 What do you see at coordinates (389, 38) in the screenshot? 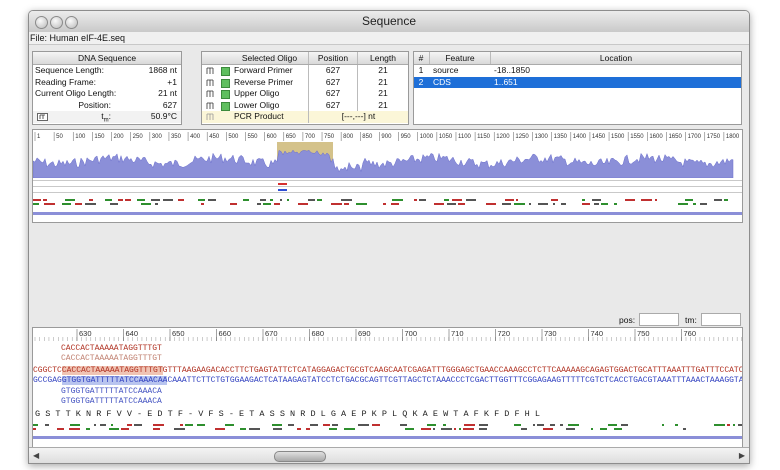
I see `file-label: File: Human eIF-4E.seq` at bounding box center [389, 38].